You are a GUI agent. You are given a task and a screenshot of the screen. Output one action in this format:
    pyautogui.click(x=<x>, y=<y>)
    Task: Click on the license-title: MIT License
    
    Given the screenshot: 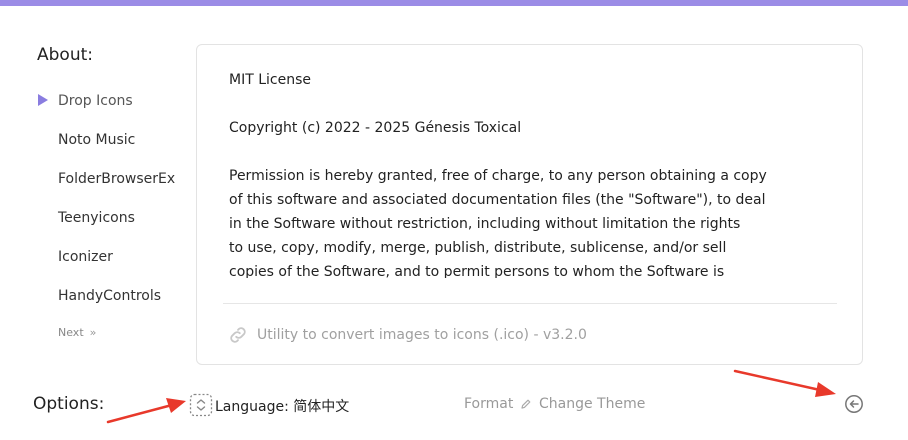 What is the action you would take?
    pyautogui.click(x=270, y=80)
    